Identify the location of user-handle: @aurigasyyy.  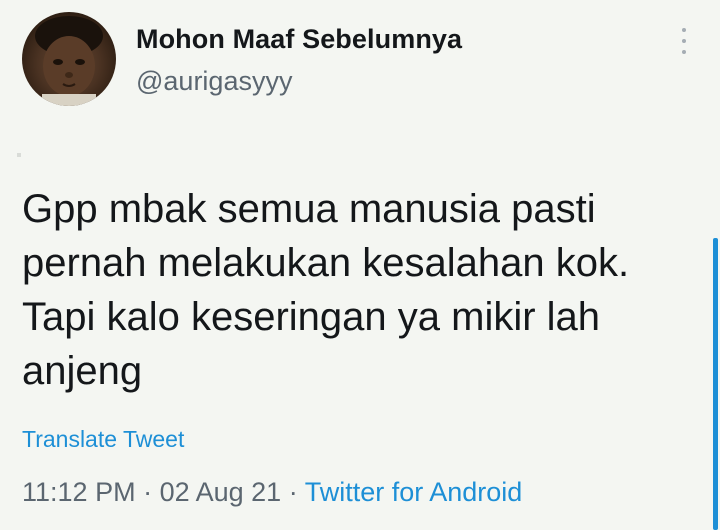
(214, 81).